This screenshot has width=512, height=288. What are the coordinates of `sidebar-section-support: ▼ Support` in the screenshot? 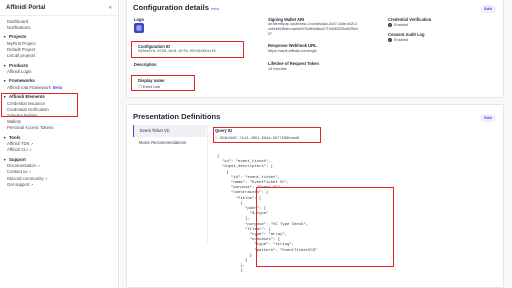 It's located at (59, 160).